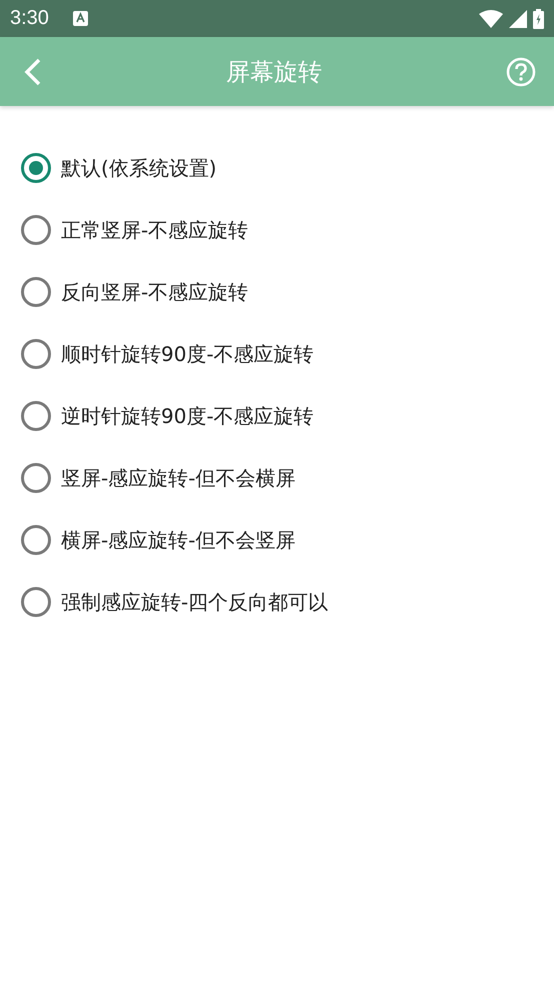 This screenshot has height=986, width=554. Describe the element at coordinates (274, 72) in the screenshot. I see `toolbar-title: 屏幕旋转` at that location.